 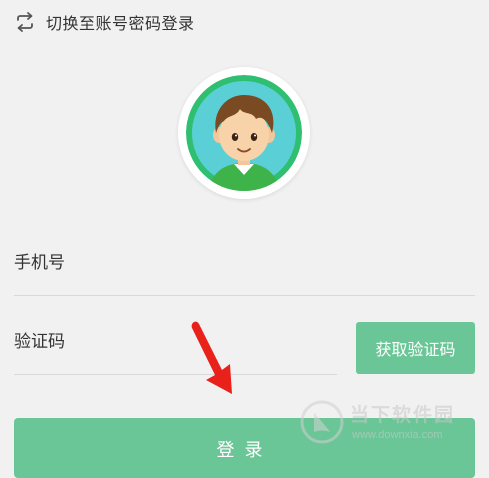 I want to click on get-code-button: 获取验证码, so click(x=415, y=348).